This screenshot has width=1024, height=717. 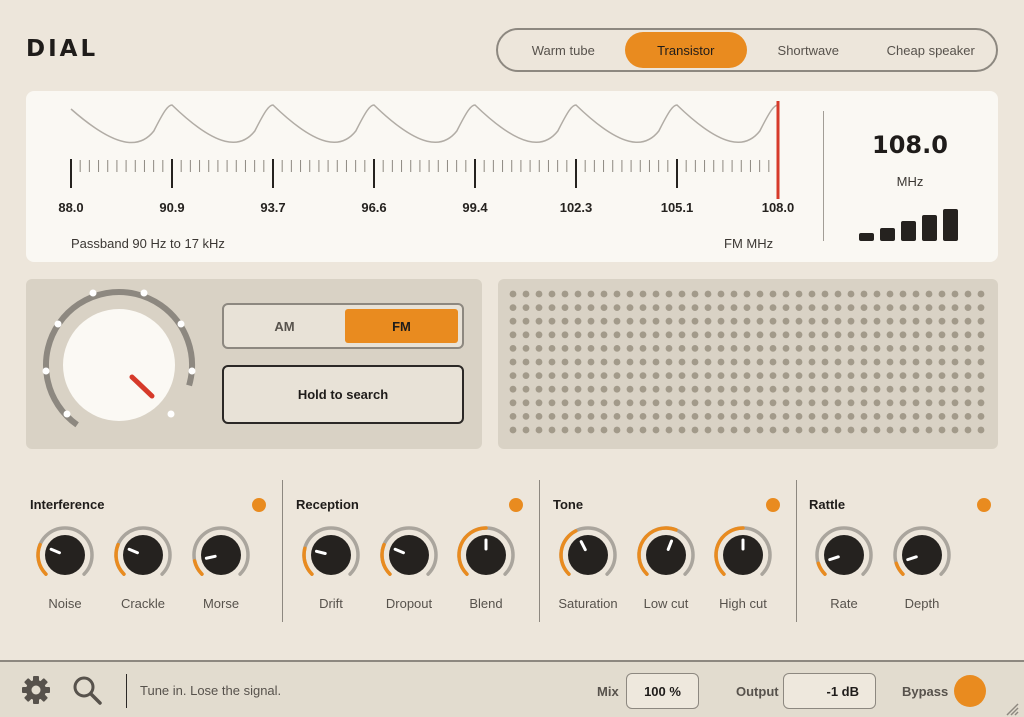 I want to click on hold-to-search-button: Hold to search, so click(x=343, y=394).